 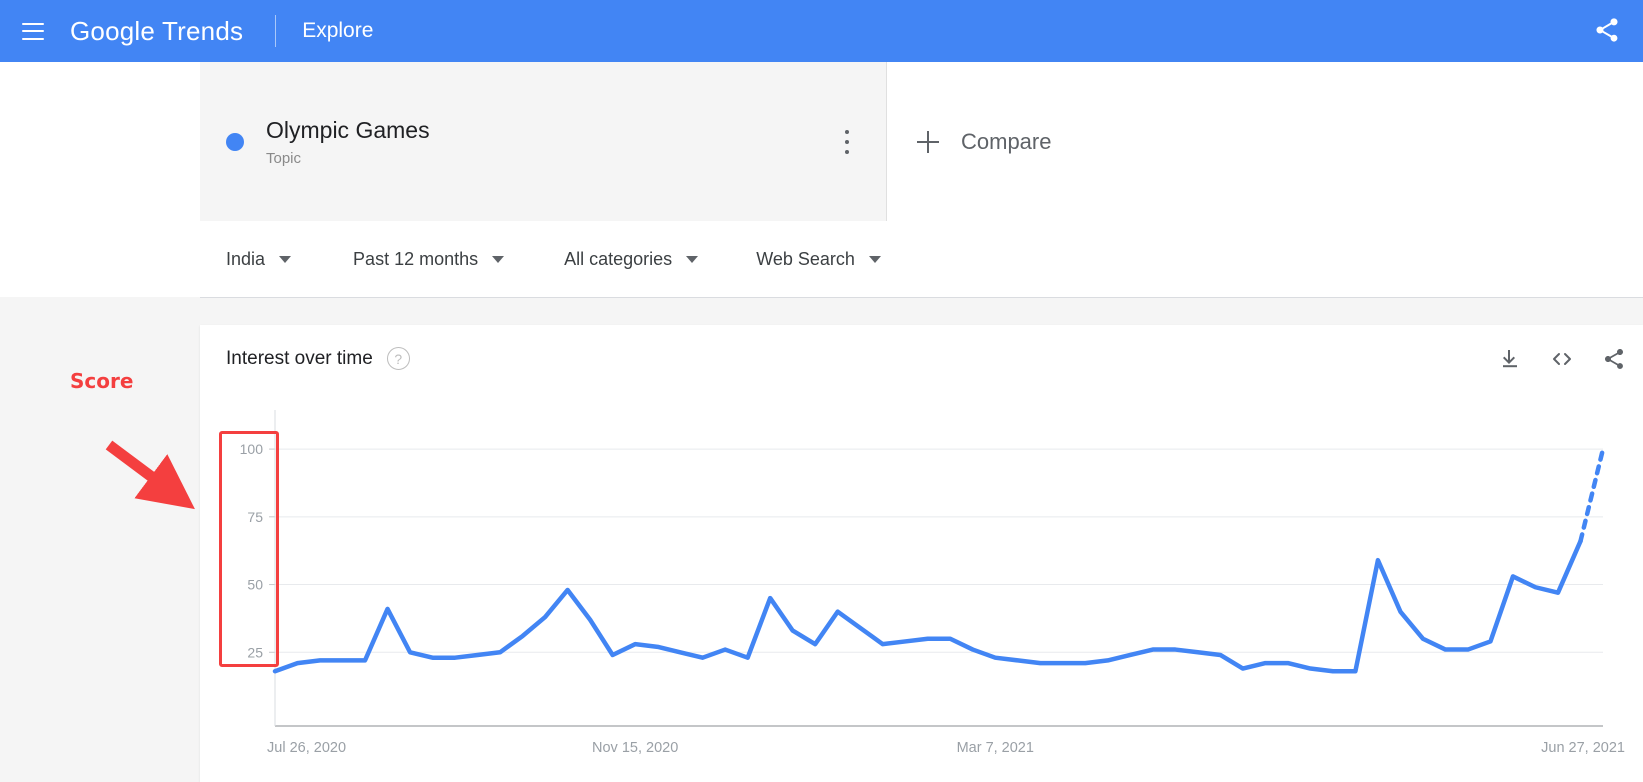 I want to click on header-divider, so click(x=276, y=31).